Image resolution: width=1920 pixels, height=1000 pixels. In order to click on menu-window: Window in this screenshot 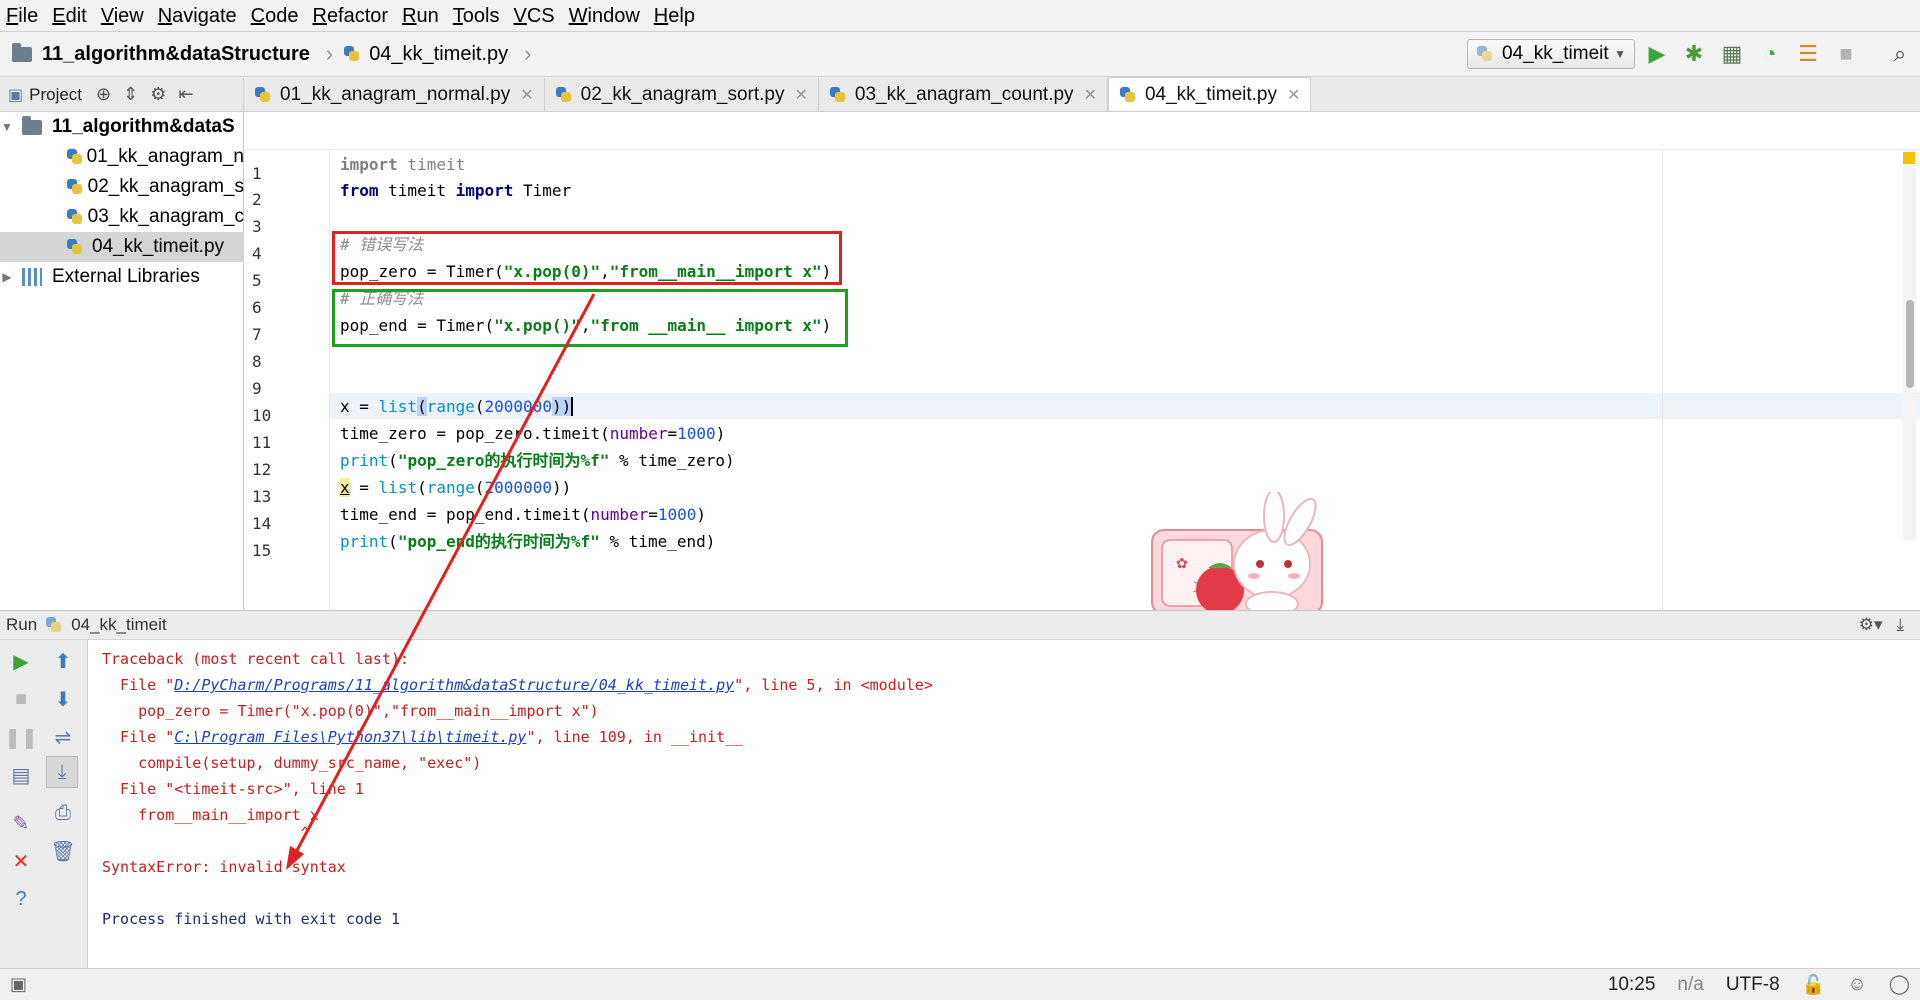, I will do `click(604, 16)`.